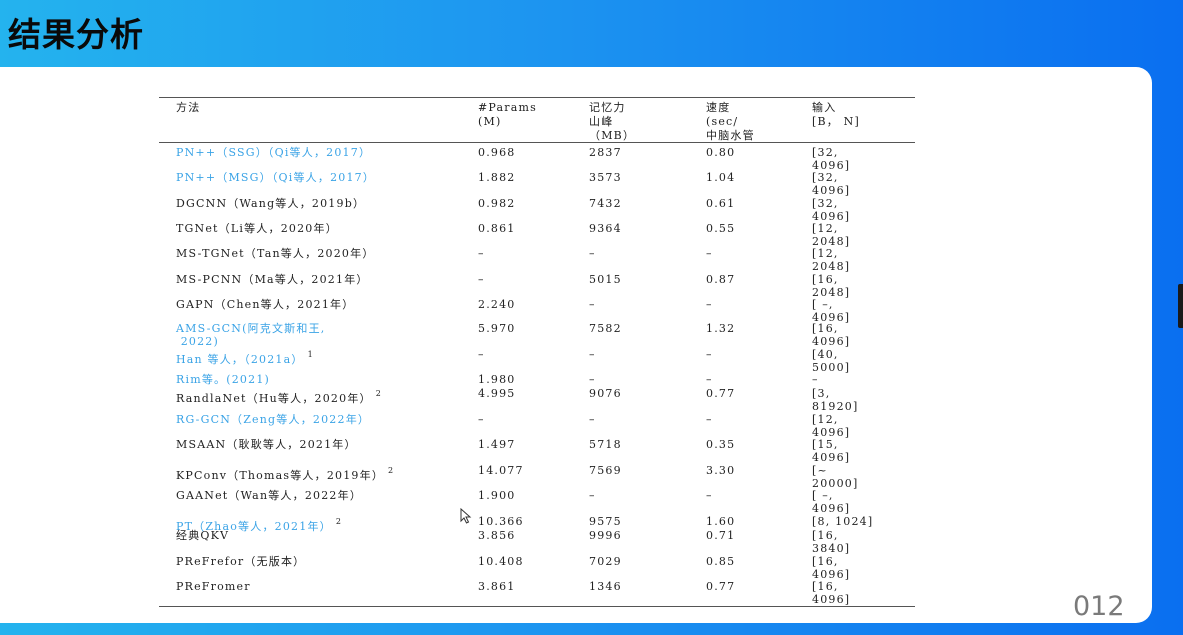 This screenshot has width=1183, height=635. I want to click on cell-input: [16, 2048], so click(831, 286).